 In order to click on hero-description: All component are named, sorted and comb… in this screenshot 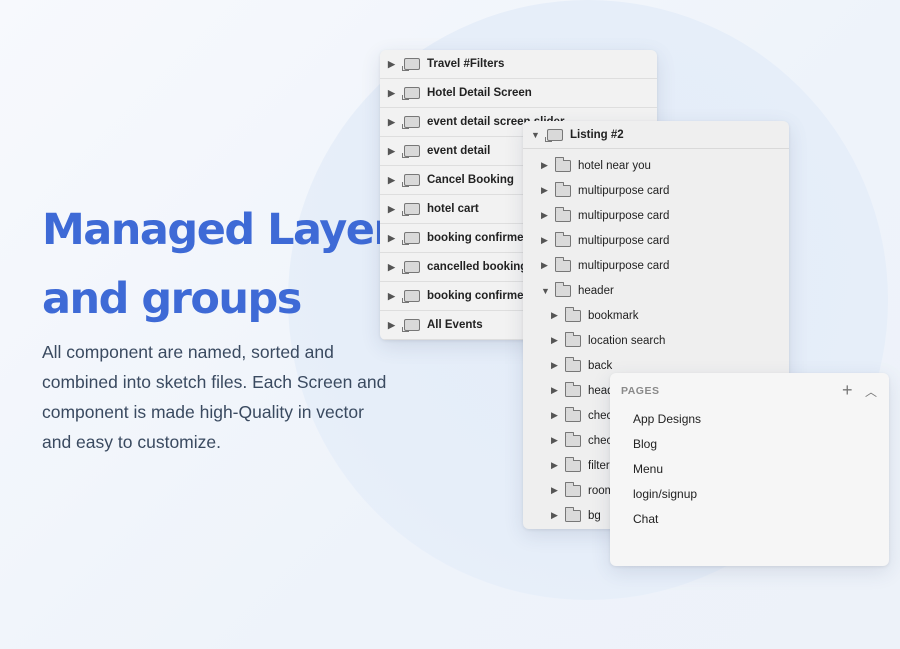, I will do `click(227, 397)`.